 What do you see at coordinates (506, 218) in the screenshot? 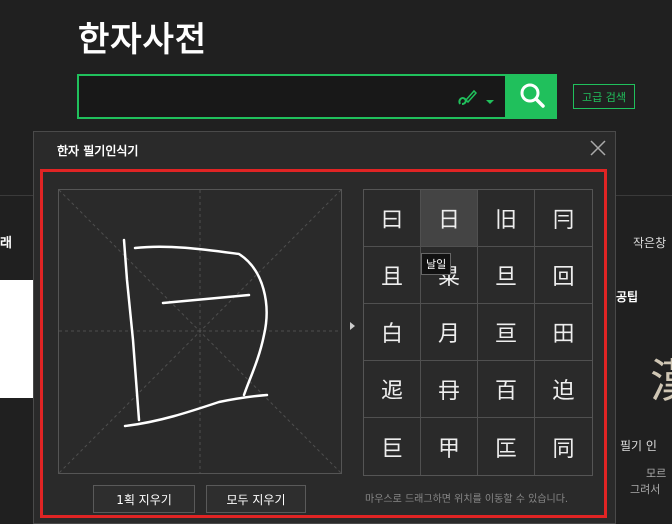
I see `candidate-char: 旧` at bounding box center [506, 218].